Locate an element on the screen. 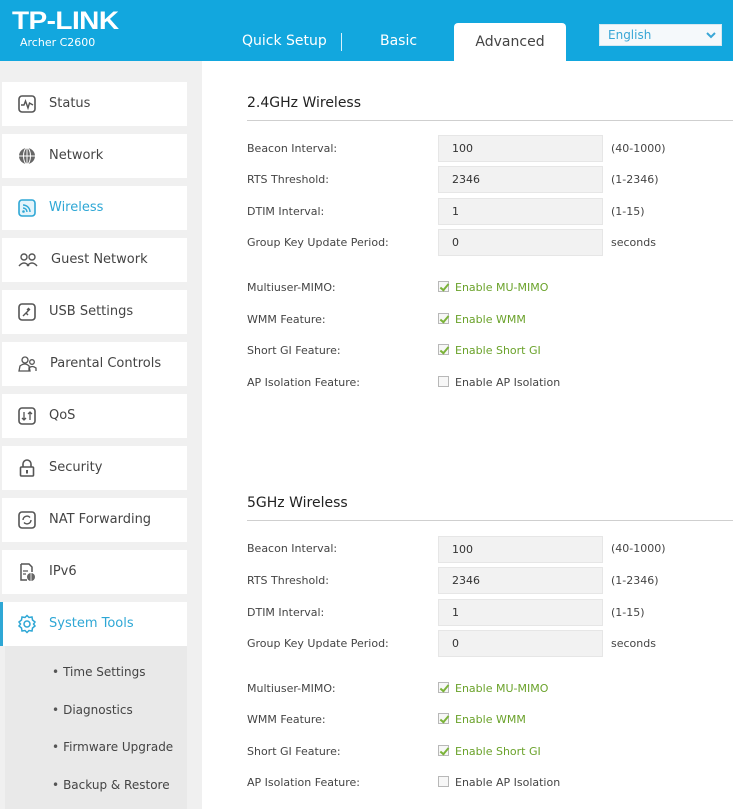 This screenshot has height=809, width=733. sidebar-item-guest-network: Guest Network is located at coordinates (94, 260).